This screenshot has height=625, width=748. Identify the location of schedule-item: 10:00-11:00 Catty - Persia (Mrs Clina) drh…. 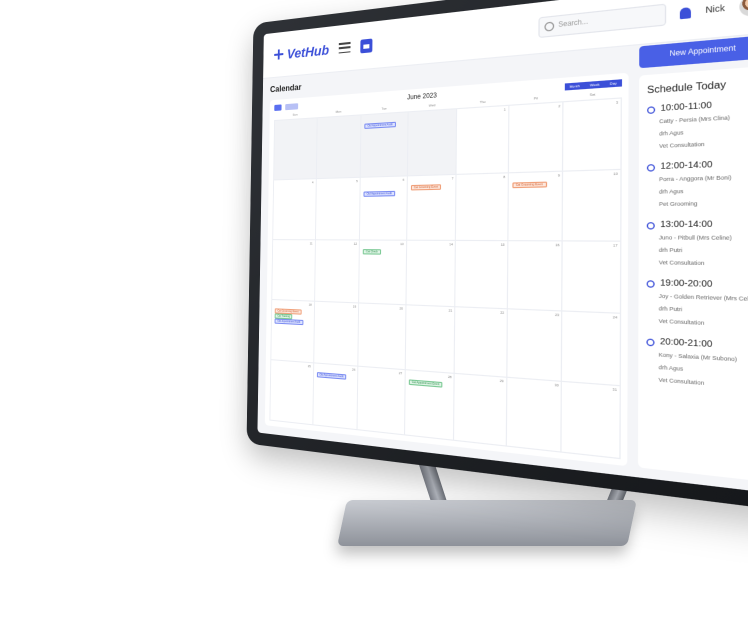
(697, 125).